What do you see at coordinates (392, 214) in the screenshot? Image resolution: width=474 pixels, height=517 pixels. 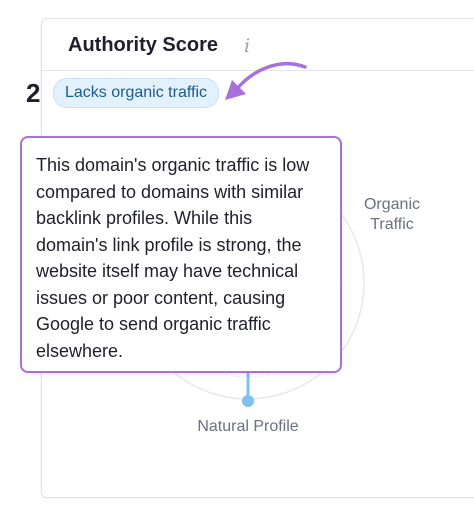 I see `organic-traffic-label: Organic Traffic` at bounding box center [392, 214].